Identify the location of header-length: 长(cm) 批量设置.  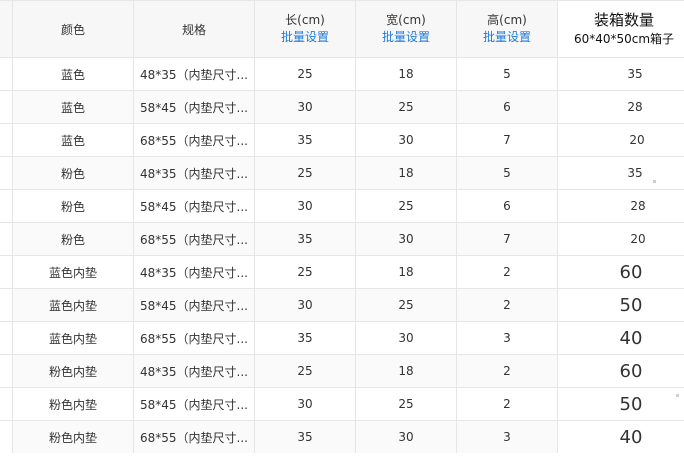
(305, 29).